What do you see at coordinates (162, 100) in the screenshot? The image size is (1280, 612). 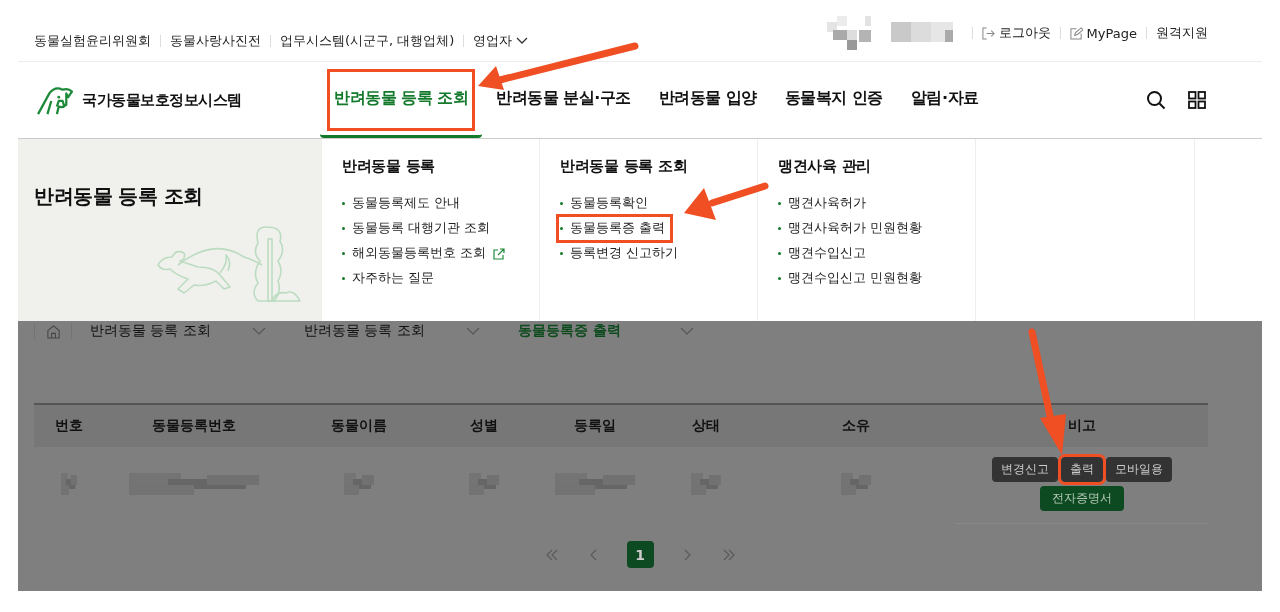 I see `site-title: 국가동물보호정보시스템` at bounding box center [162, 100].